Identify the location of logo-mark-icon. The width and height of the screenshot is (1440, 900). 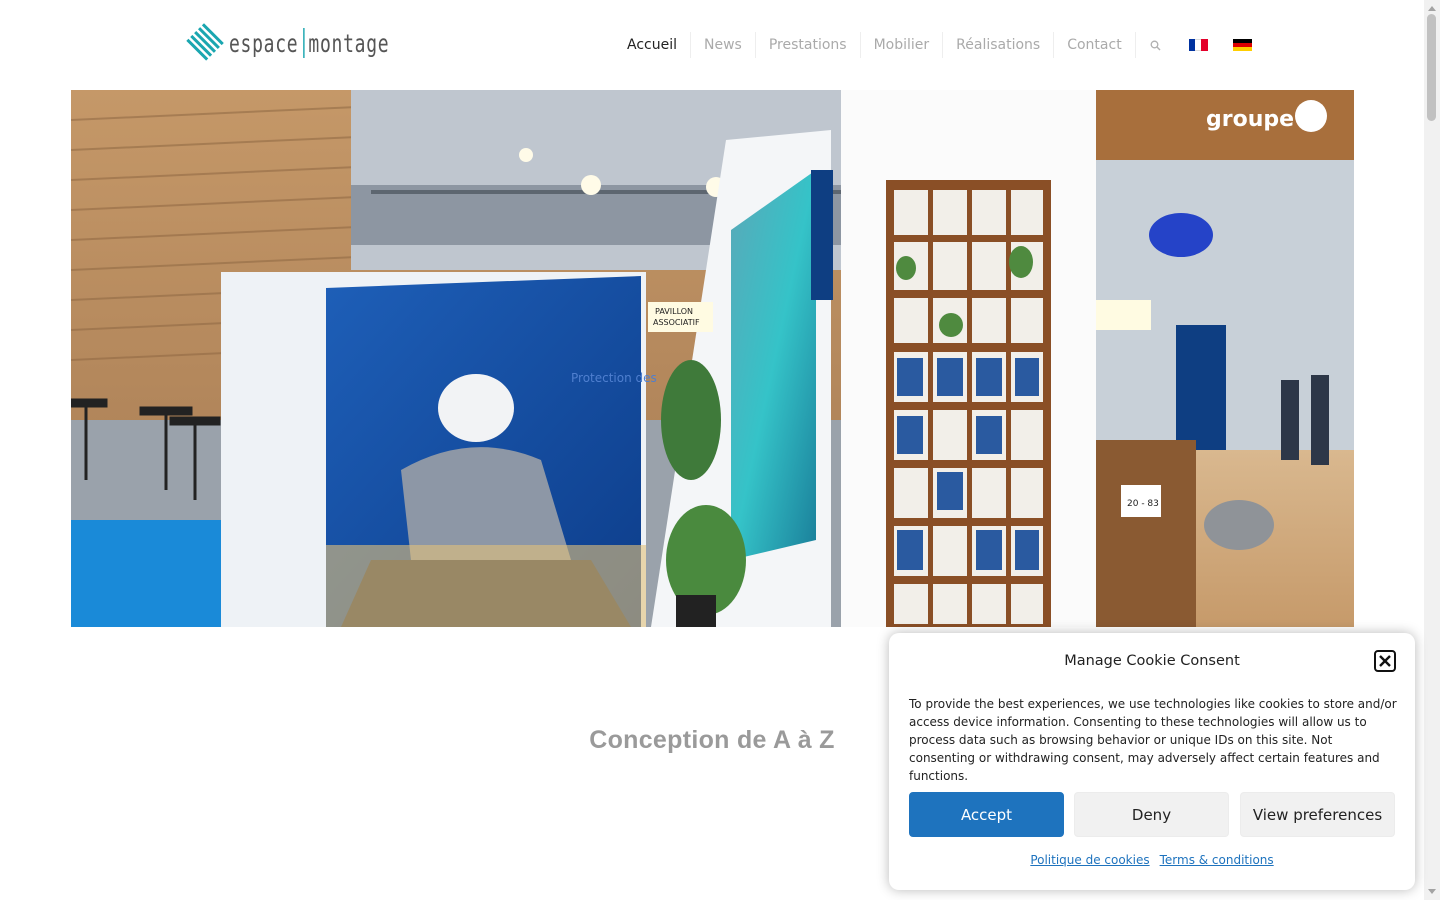
(204, 43).